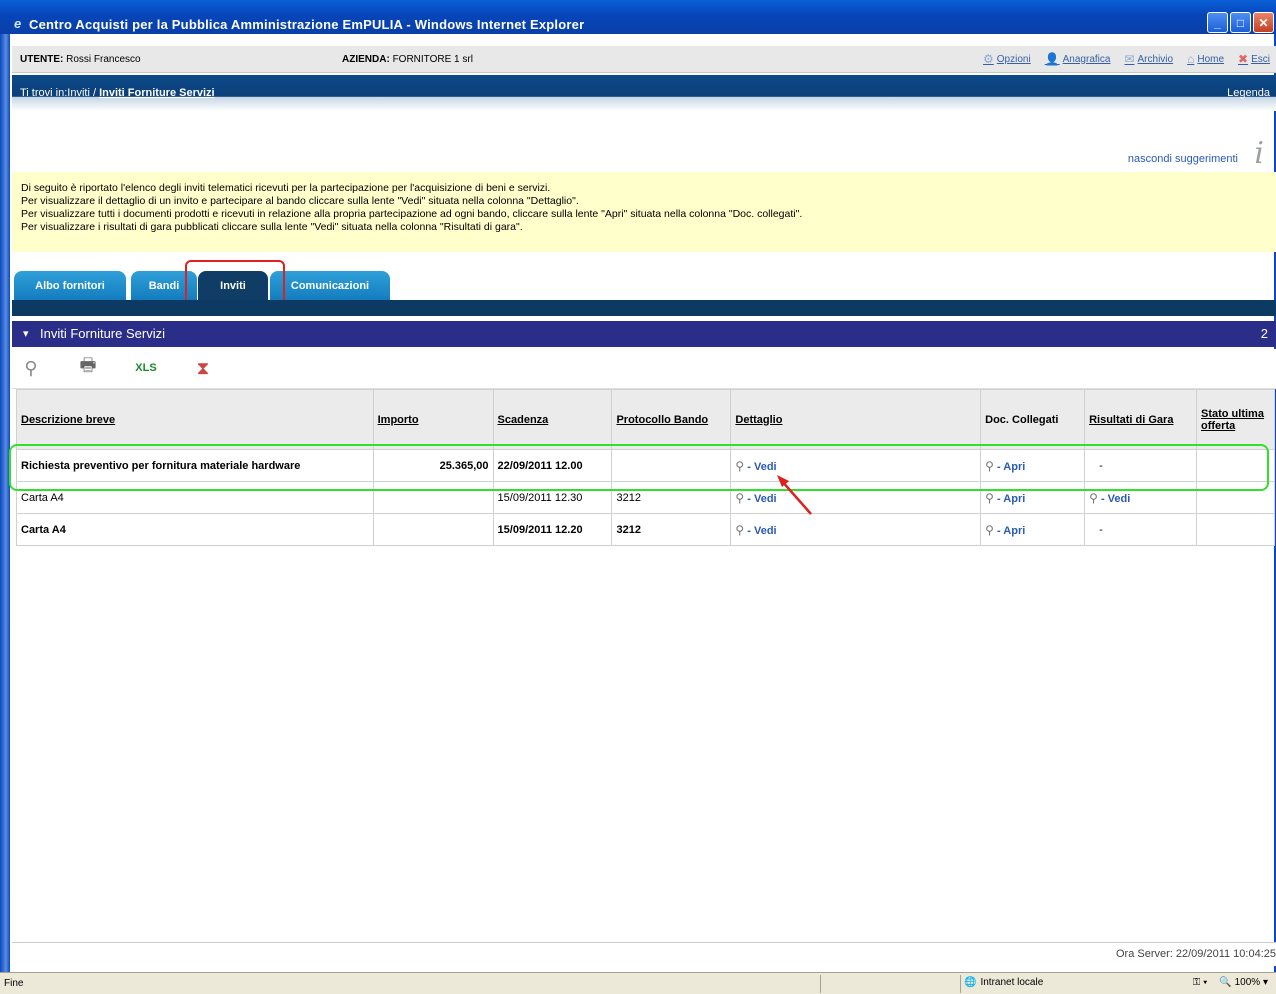 This screenshot has width=1276, height=994. I want to click on print-icon: 🖶, so click(88, 367).